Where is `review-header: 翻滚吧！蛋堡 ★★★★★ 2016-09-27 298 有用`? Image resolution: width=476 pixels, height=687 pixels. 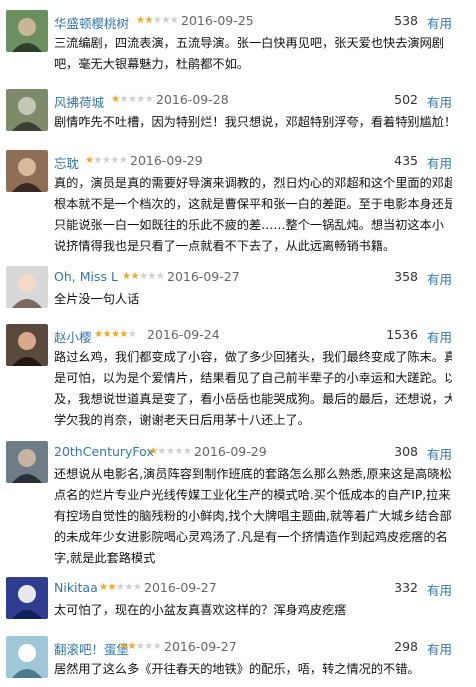
review-header: 翻滚吧！蛋堡 ★★★★★ 2016-09-27 298 有用 is located at coordinates (265, 648).